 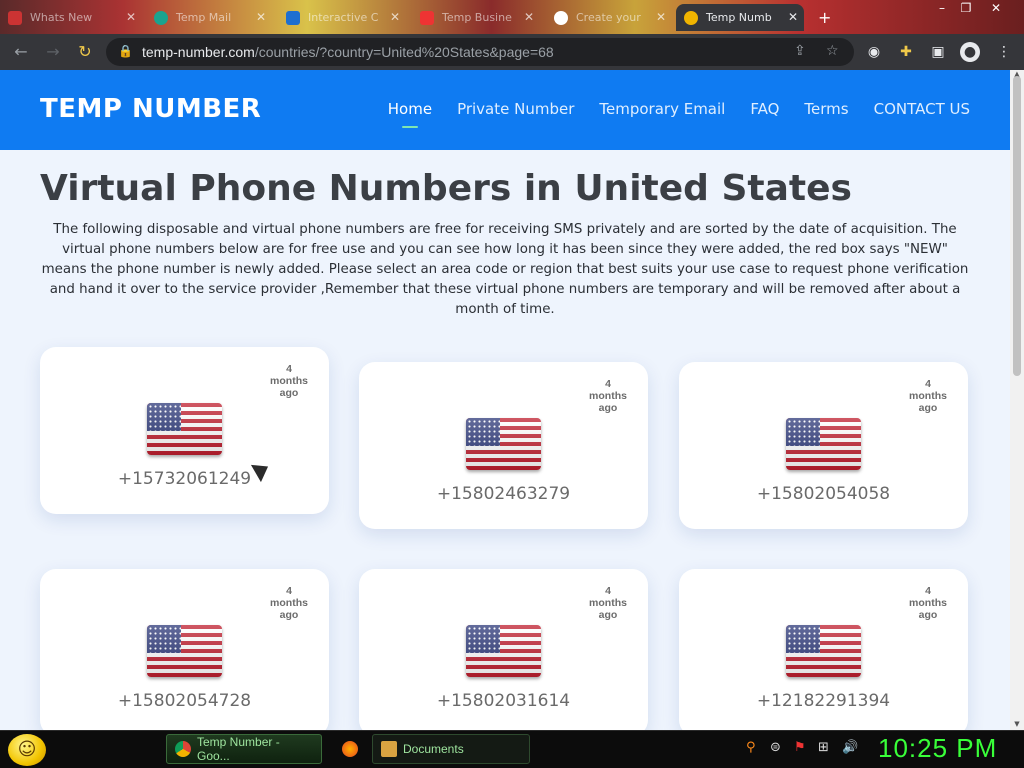 What do you see at coordinates (825, 17) in the screenshot?
I see `new-tab-button: +` at bounding box center [825, 17].